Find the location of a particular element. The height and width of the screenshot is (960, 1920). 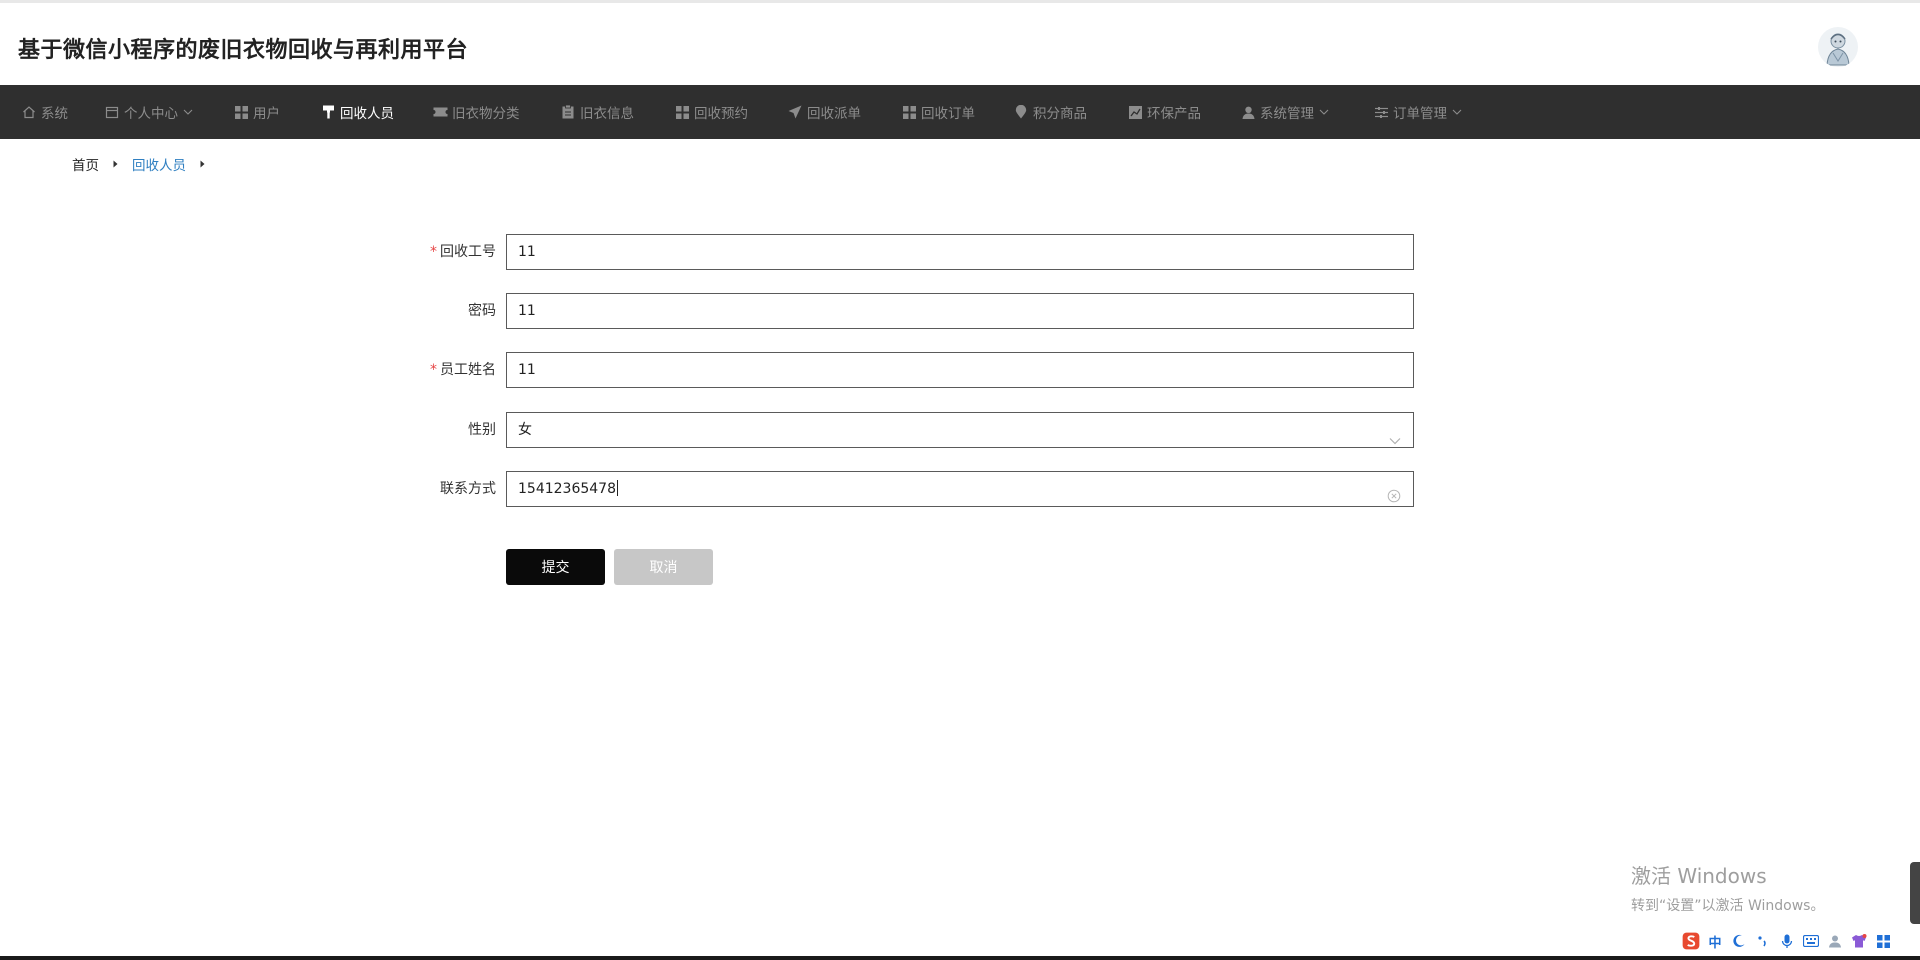

punctuation-icon is located at coordinates (1763, 941).